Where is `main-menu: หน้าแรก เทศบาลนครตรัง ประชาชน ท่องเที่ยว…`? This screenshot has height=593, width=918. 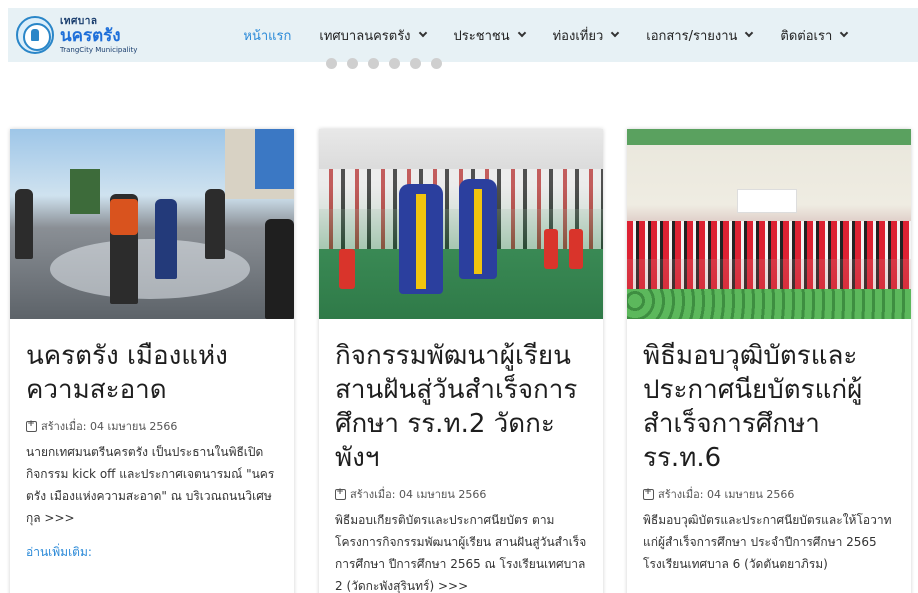
main-menu: หน้าแรก เทศบาลนครตรัง ประชาชน ท่องเที่ยว… is located at coordinates (559, 35).